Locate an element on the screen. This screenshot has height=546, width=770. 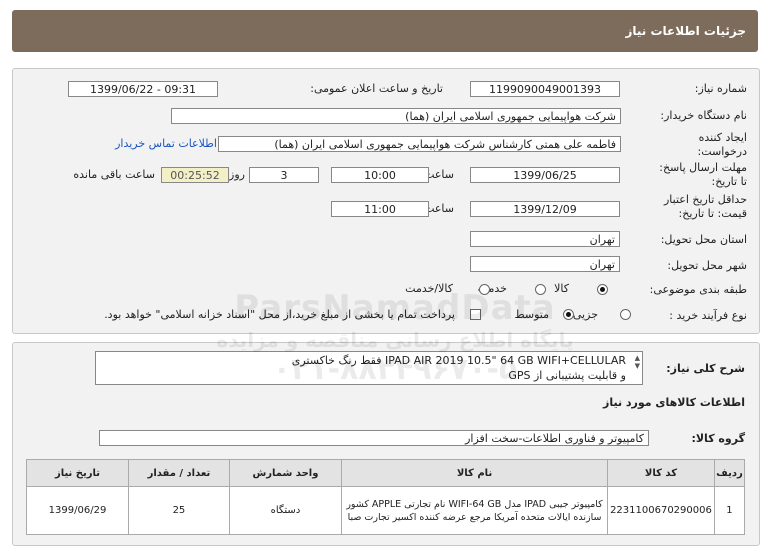
deadline-time-field: 10:00 is located at coordinates (380, 175).